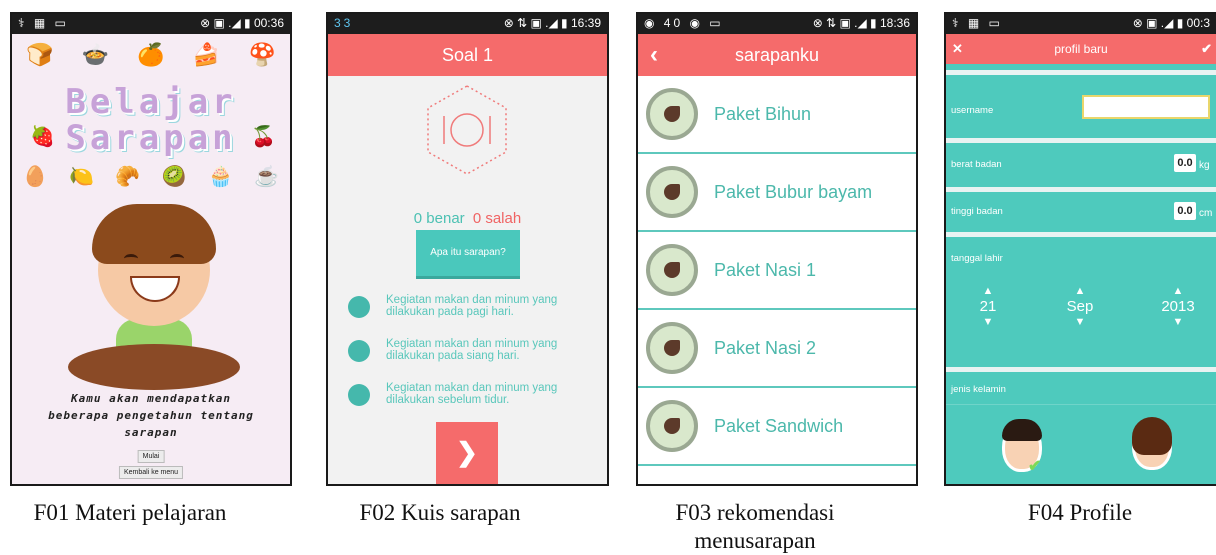  Describe the element at coordinates (151, 472) in the screenshot. I see `back-to-menu-button: Kembali ke menu` at that location.